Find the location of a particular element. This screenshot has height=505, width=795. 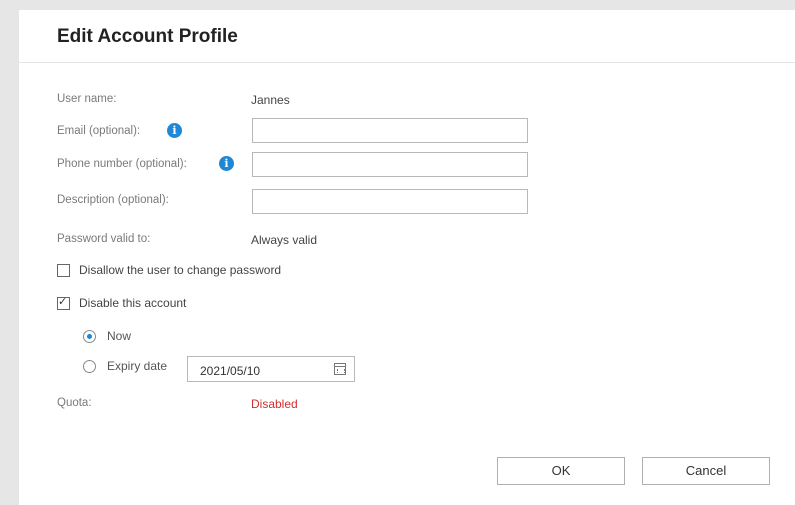

checkmark-icon: ✓ is located at coordinates (63, 301).